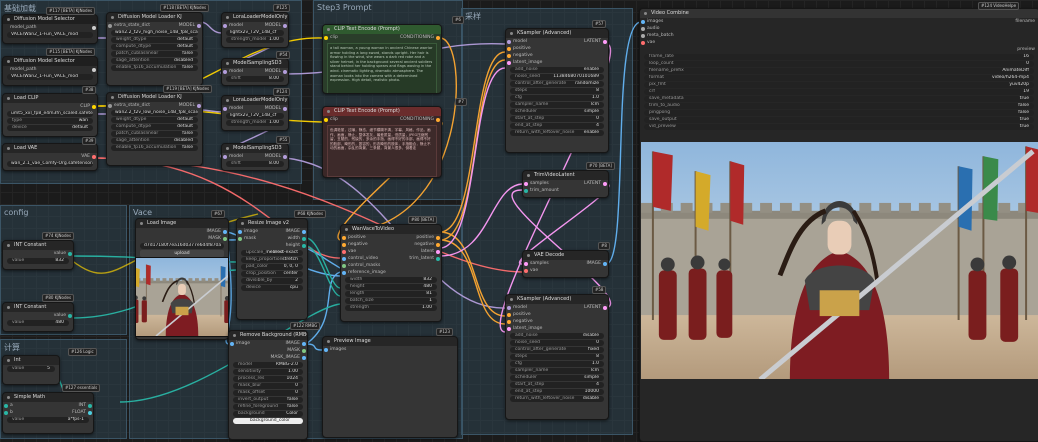  I want to click on int-value-widget: value 5, so click(31, 369).